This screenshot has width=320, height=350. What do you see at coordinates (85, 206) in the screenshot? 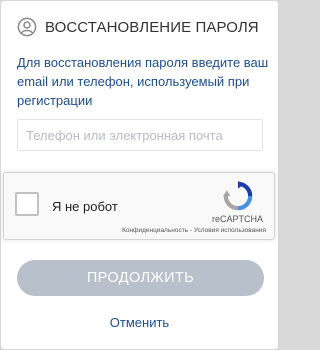
I see `recaptcha-label: Я не робот` at bounding box center [85, 206].